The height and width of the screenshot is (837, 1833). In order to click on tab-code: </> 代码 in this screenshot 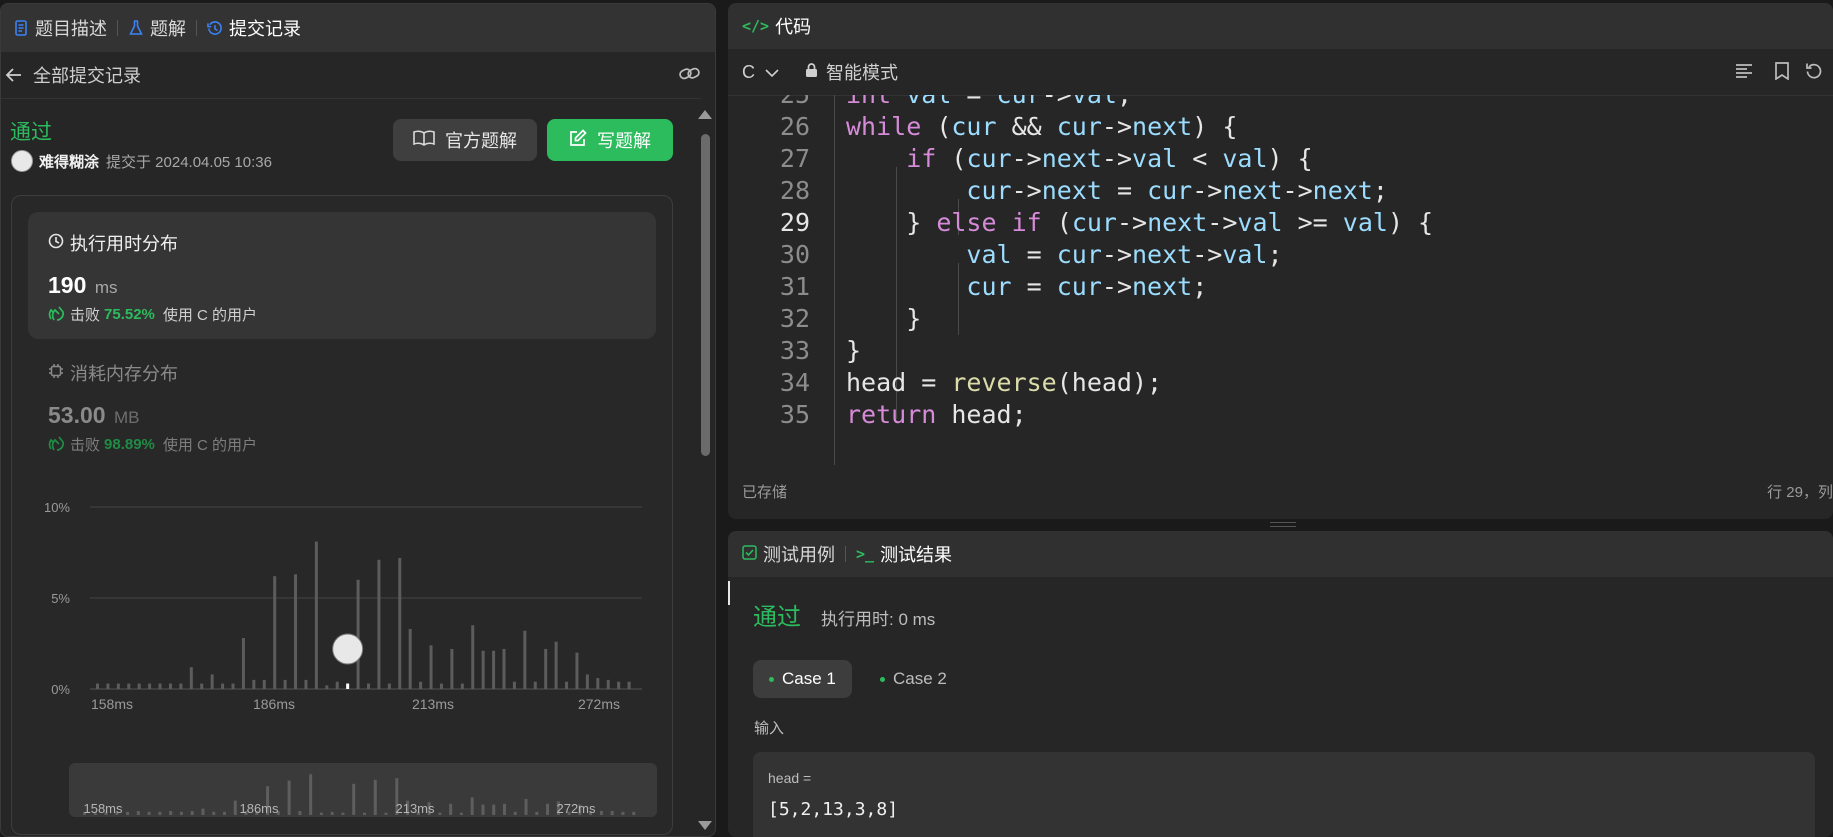, I will do `click(774, 26)`.